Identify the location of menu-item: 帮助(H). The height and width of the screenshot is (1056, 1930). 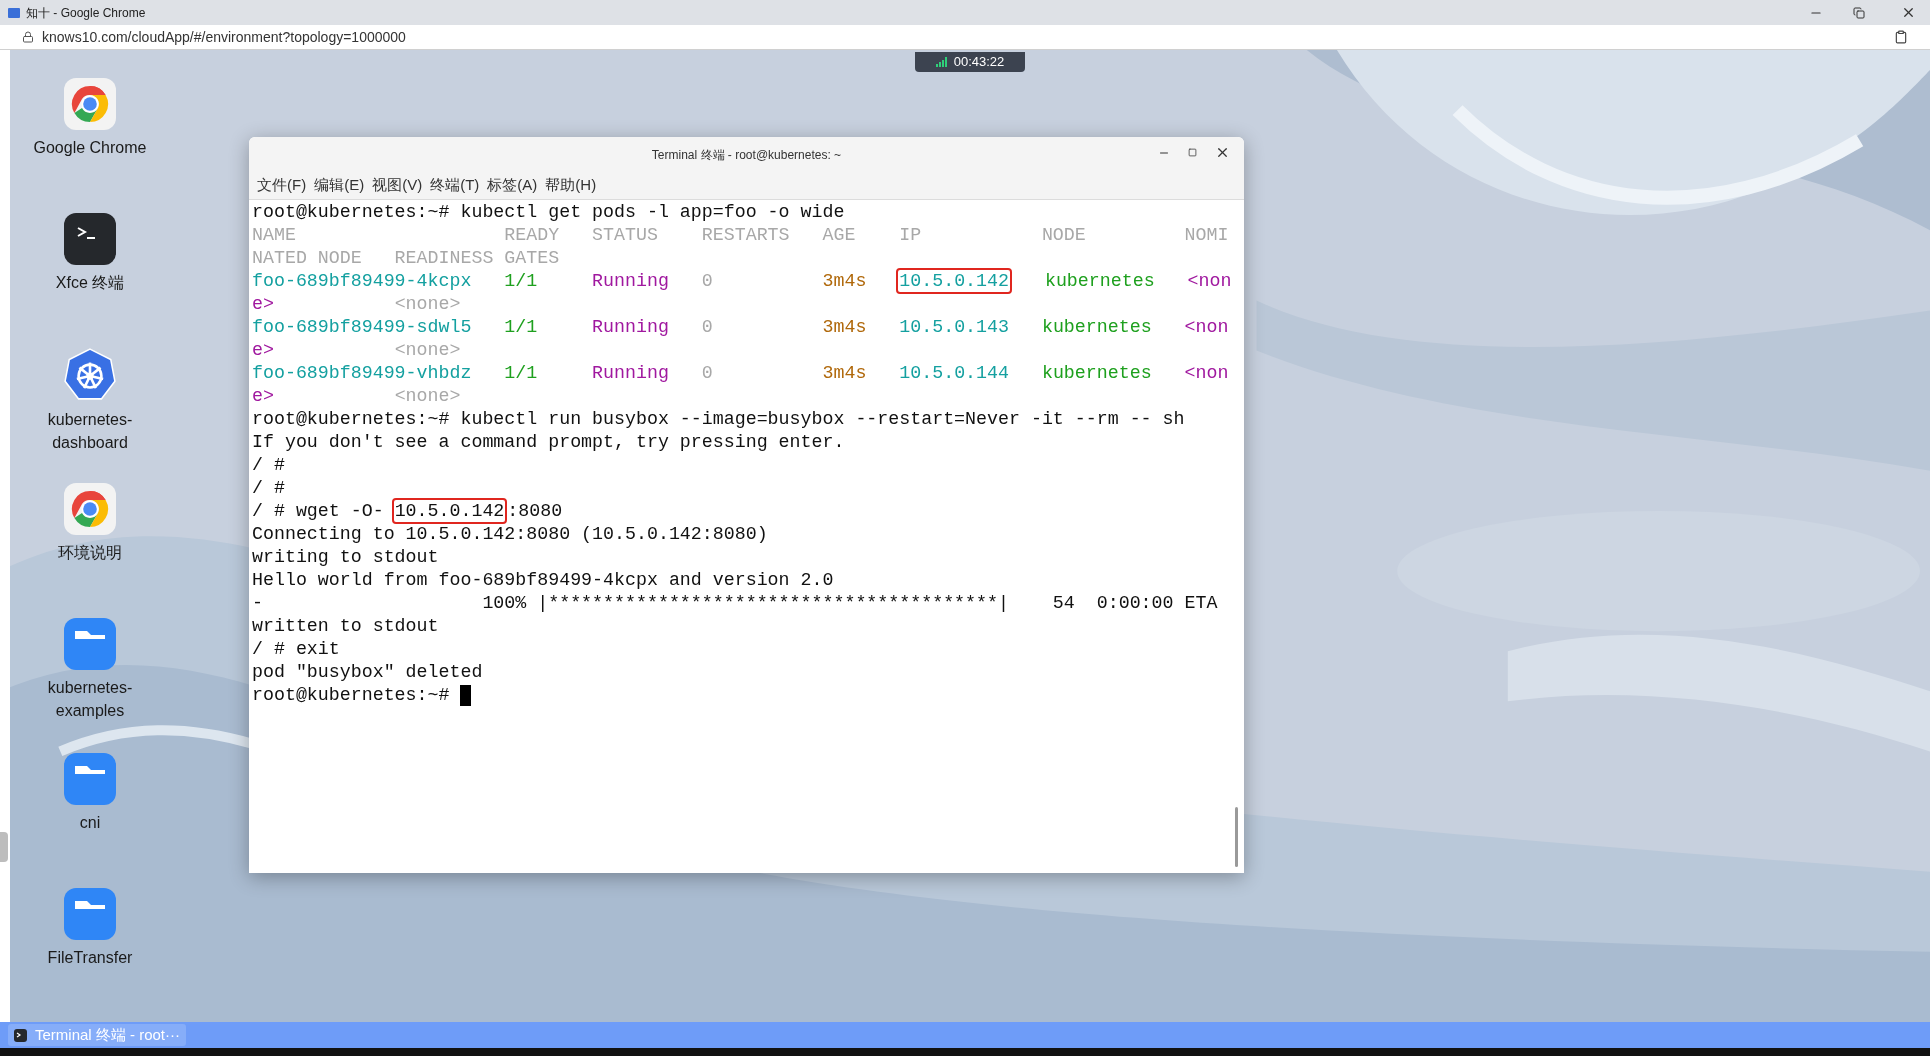
(571, 185).